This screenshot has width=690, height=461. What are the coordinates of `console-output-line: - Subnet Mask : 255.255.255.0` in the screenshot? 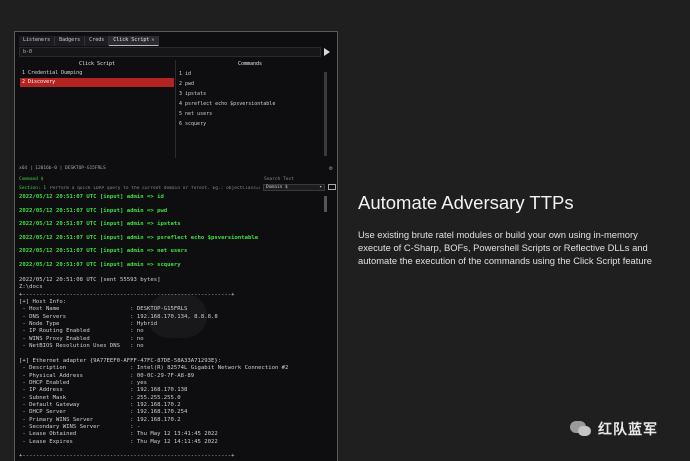 It's located at (100, 397).